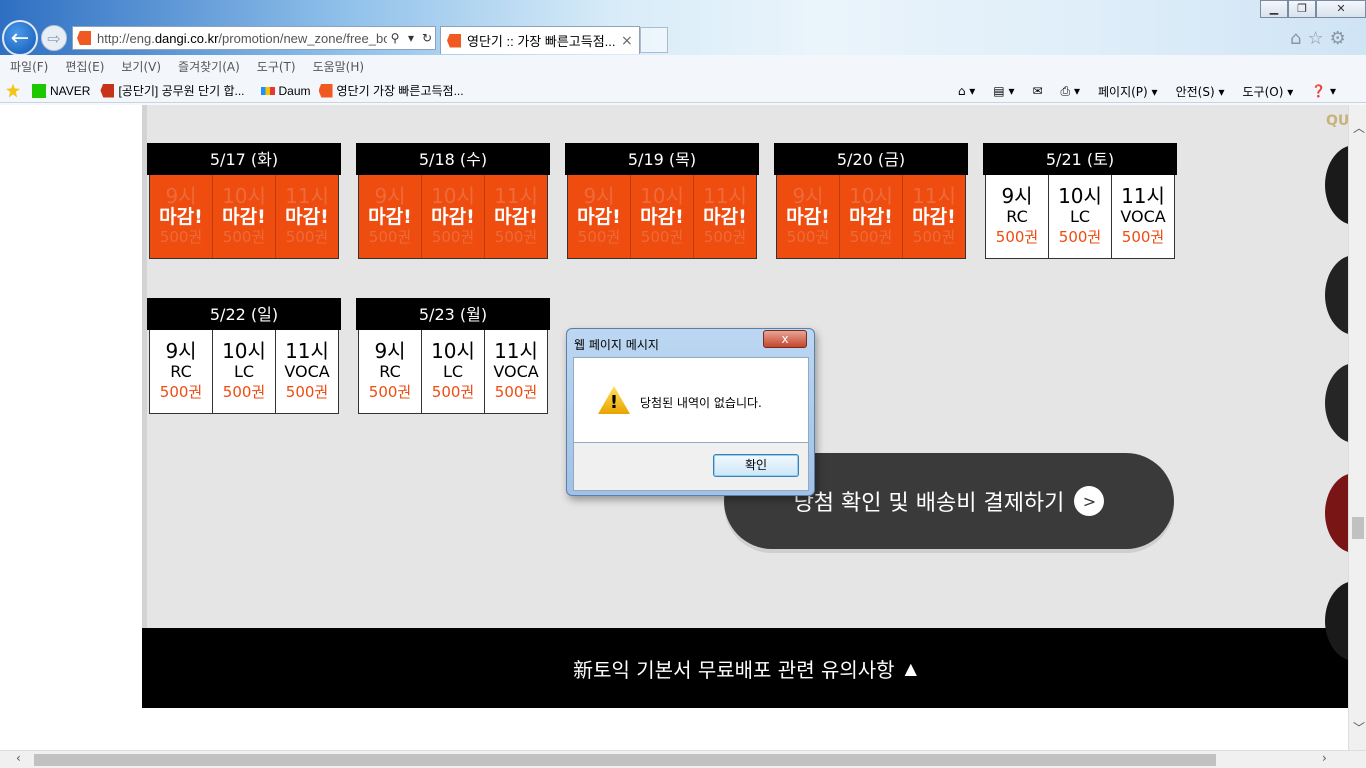 This screenshot has width=1366, height=768. What do you see at coordinates (1037, 91) in the screenshot?
I see `mail-icon: ✉` at bounding box center [1037, 91].